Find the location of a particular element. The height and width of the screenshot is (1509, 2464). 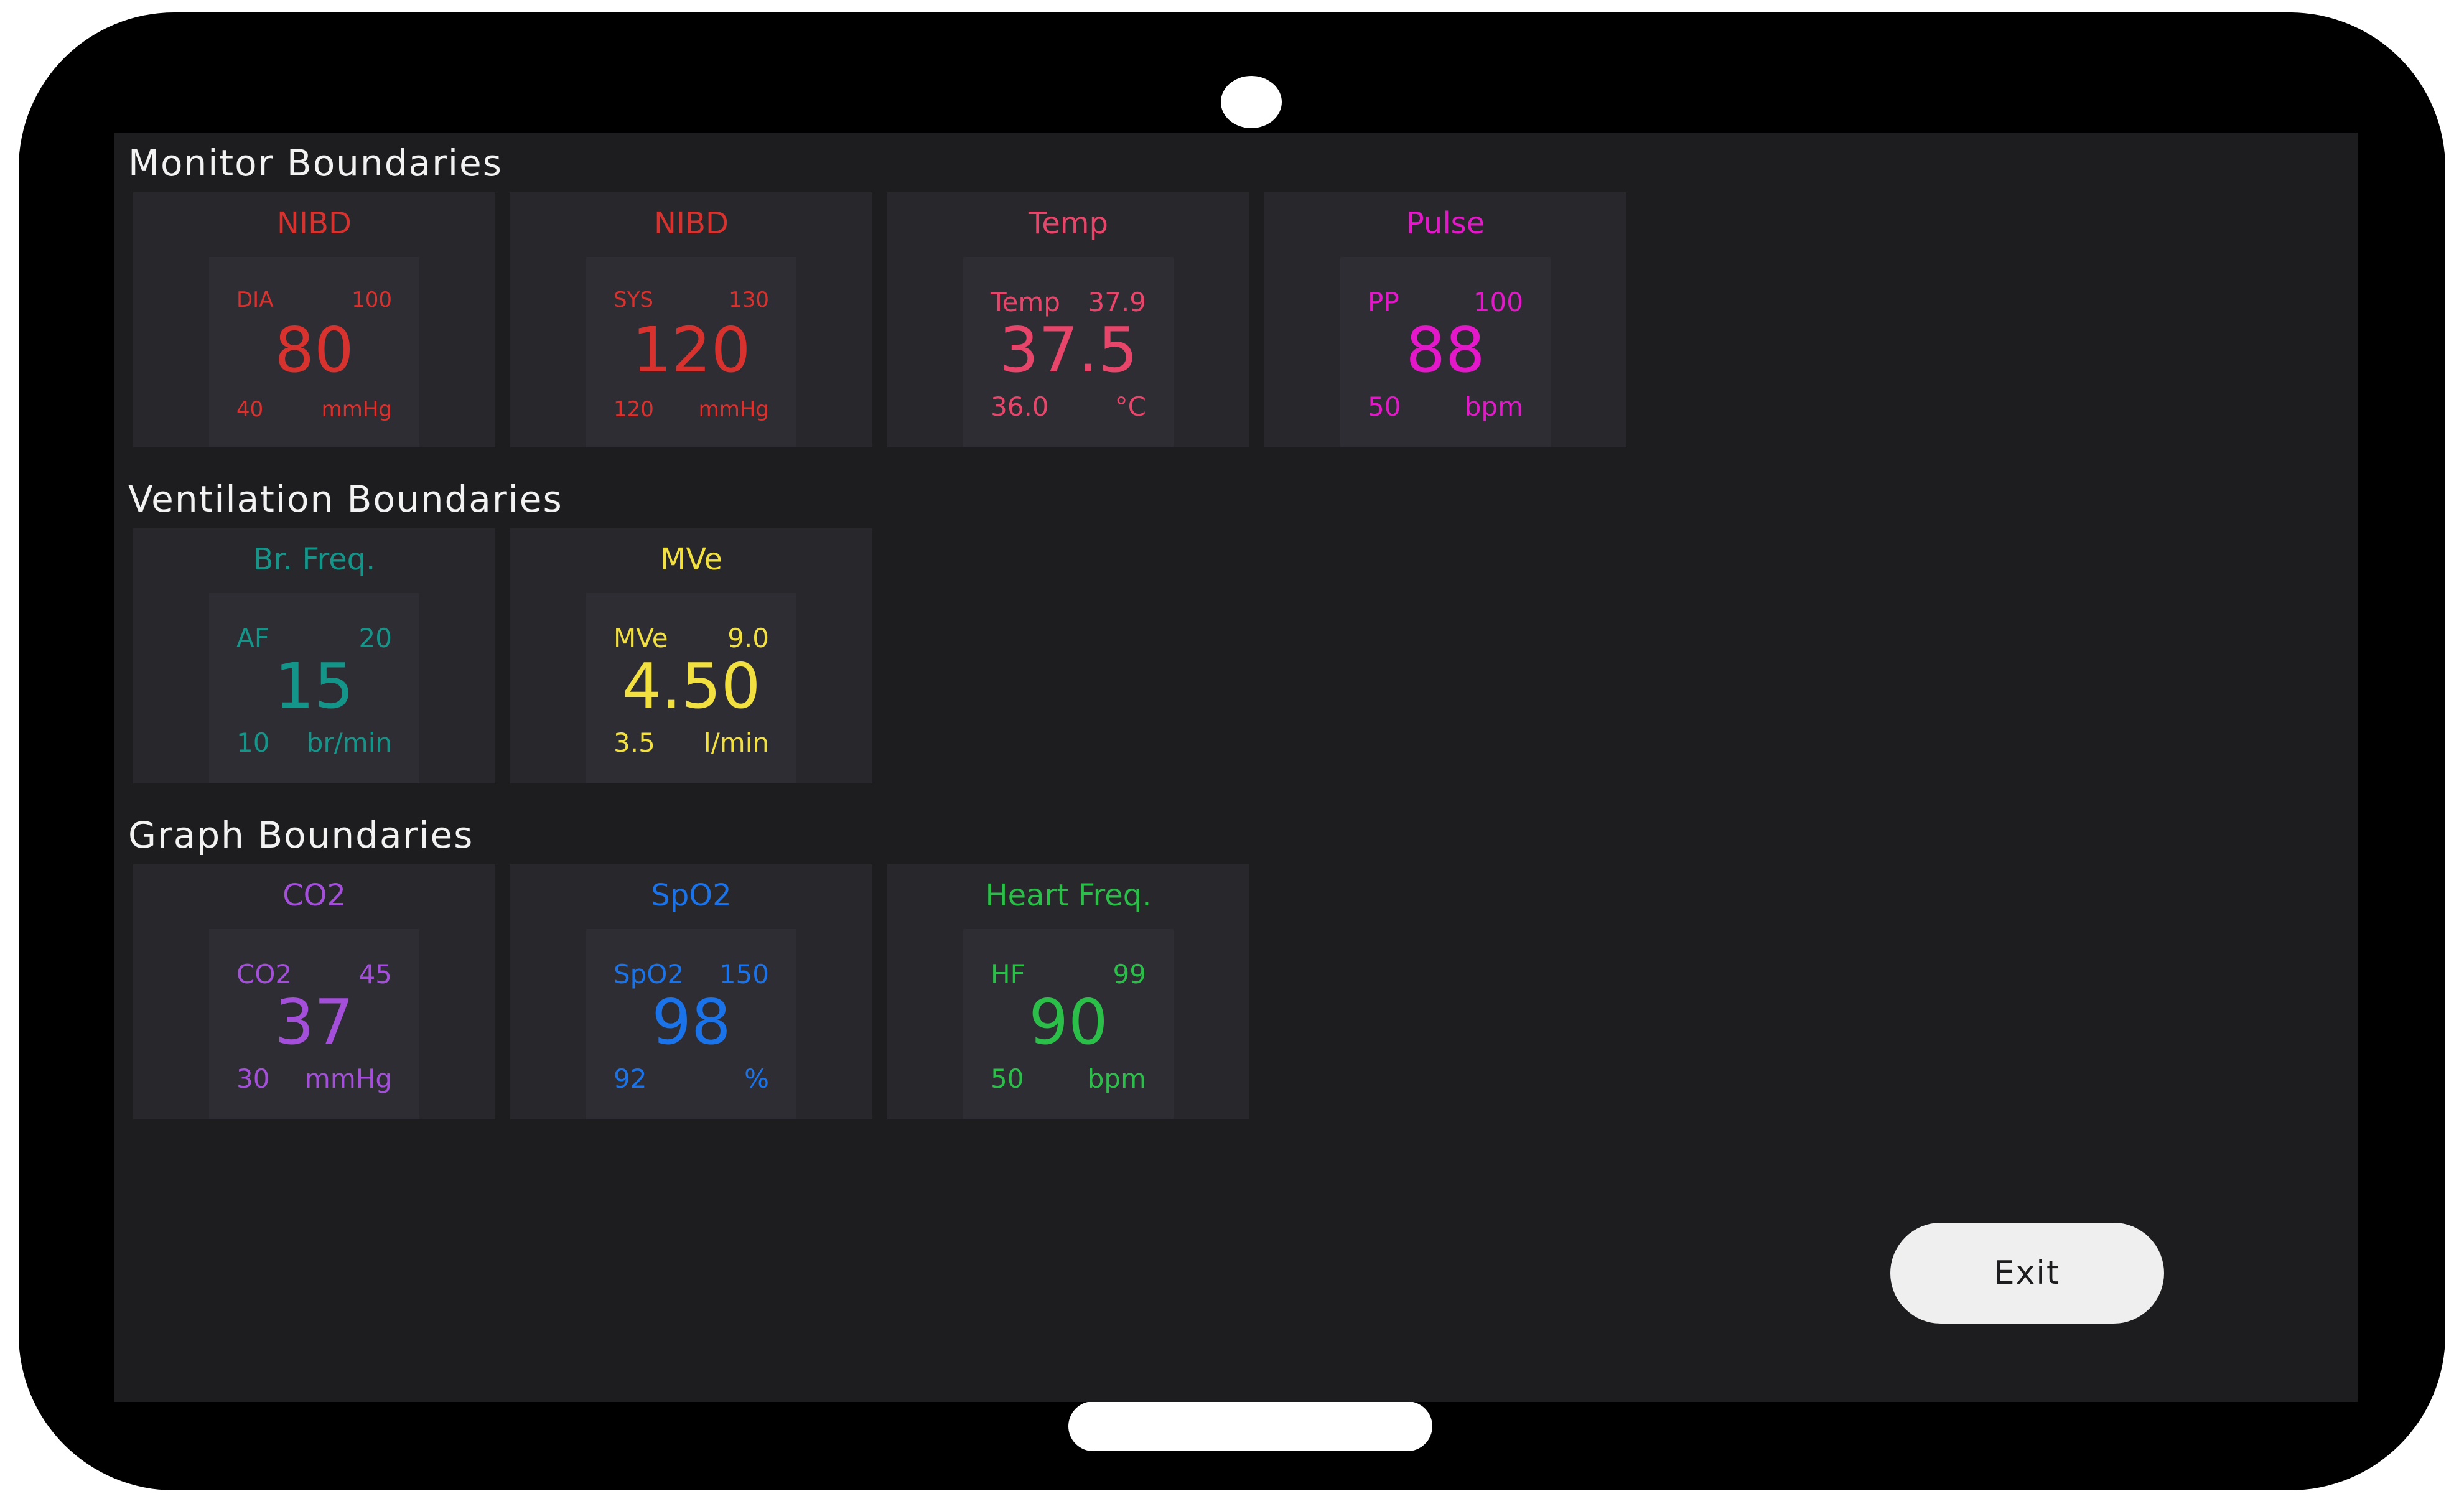

tile-co2: CO2 CO2 45 37 30 mmHg is located at coordinates (314, 992).